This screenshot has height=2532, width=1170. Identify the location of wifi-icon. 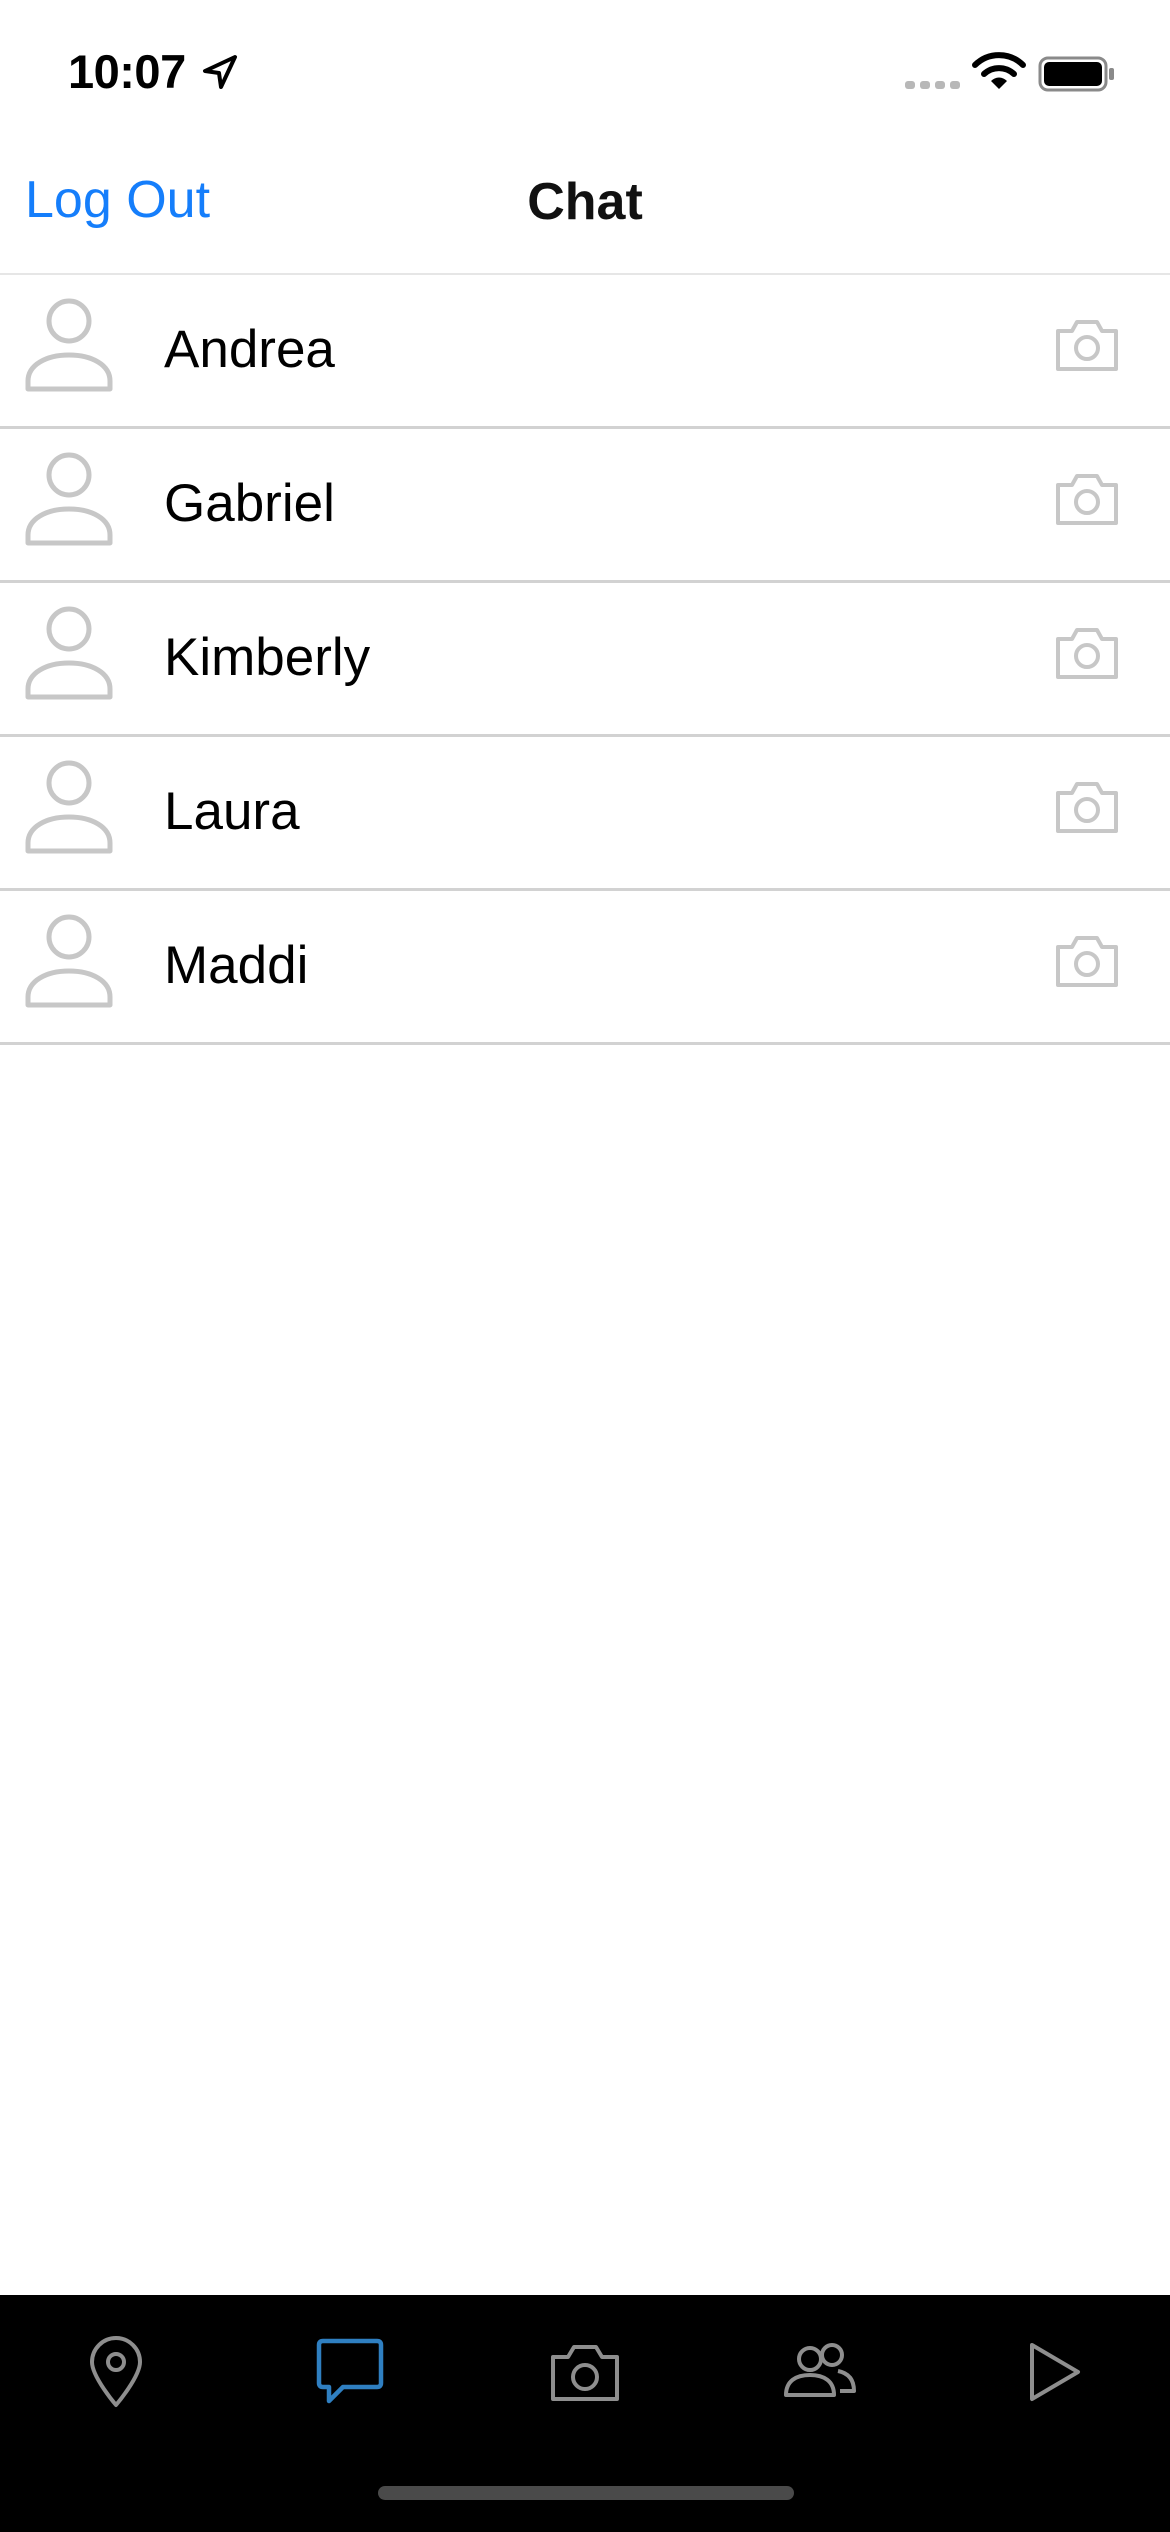
(999, 70).